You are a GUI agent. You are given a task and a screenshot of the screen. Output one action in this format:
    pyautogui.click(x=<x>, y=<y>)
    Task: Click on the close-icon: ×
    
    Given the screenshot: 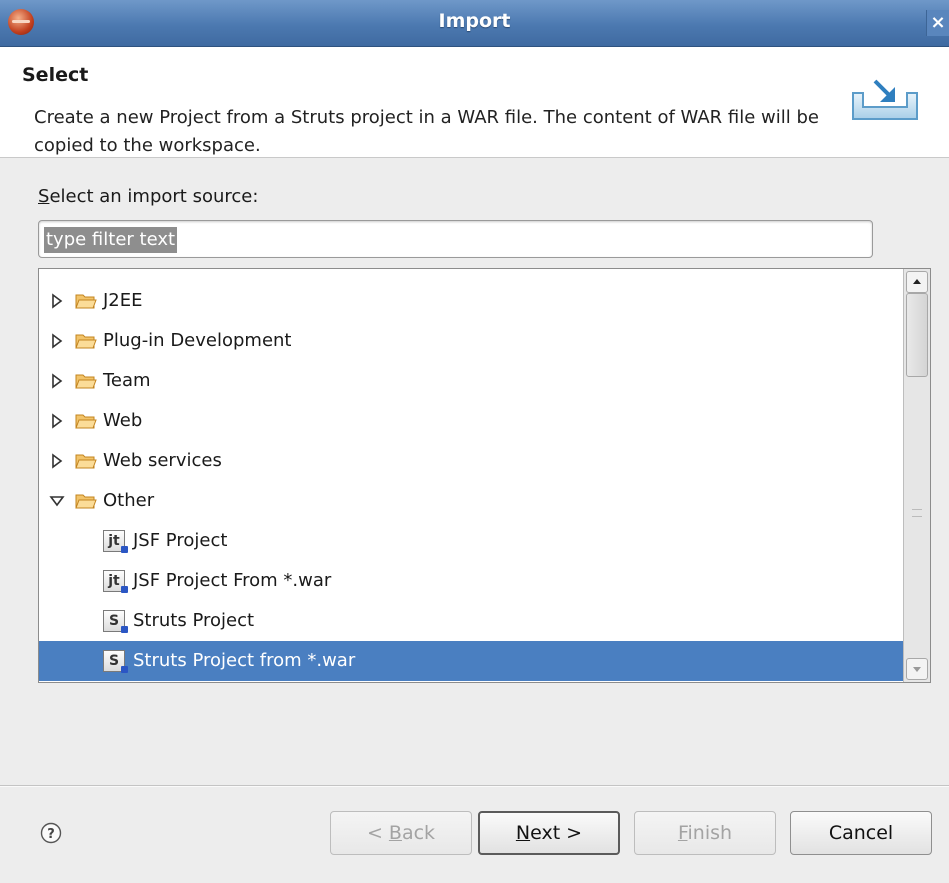 What is the action you would take?
    pyautogui.click(x=937, y=23)
    